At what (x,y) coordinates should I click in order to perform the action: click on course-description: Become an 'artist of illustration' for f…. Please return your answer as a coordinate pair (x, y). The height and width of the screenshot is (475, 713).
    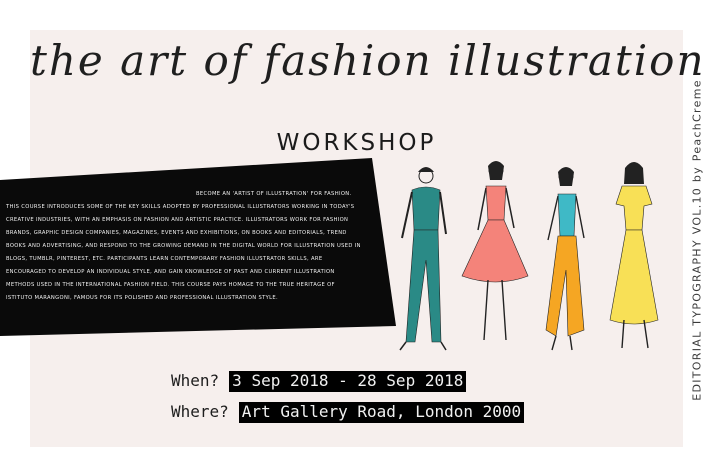
    Looking at the image, I should click on (183, 246).